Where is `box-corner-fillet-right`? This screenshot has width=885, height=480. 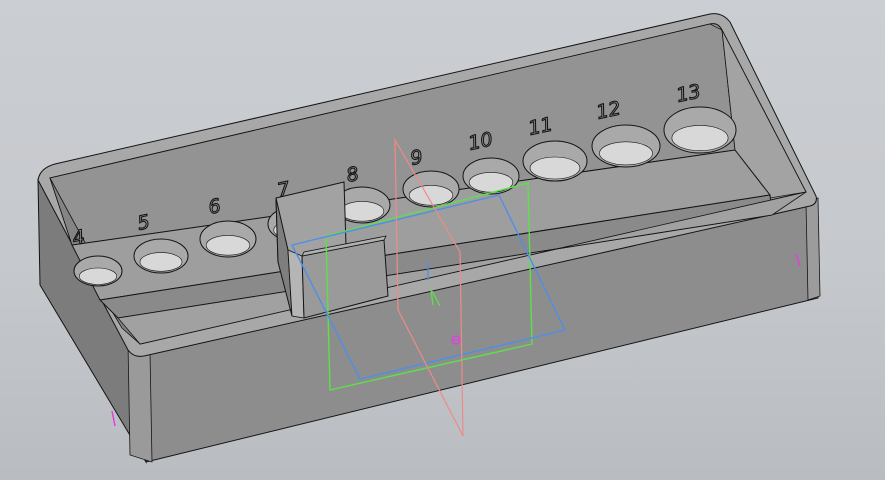 box-corner-fillet-right is located at coordinates (813, 249).